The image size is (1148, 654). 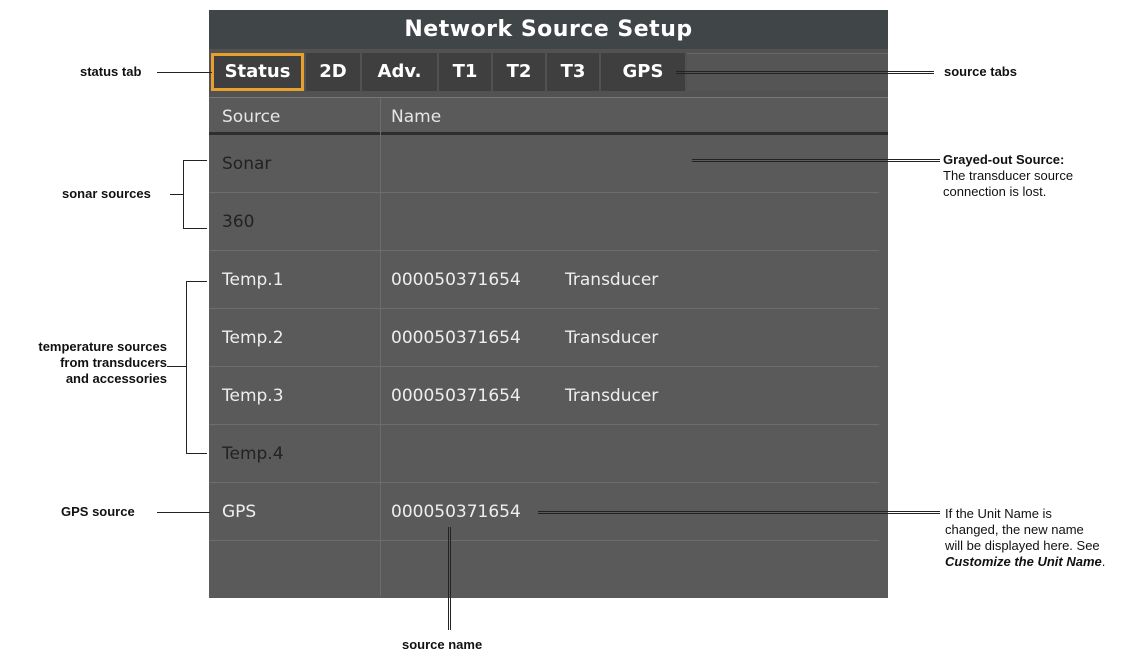 What do you see at coordinates (548, 164) in the screenshot?
I see `table-row-sonar: Sonar` at bounding box center [548, 164].